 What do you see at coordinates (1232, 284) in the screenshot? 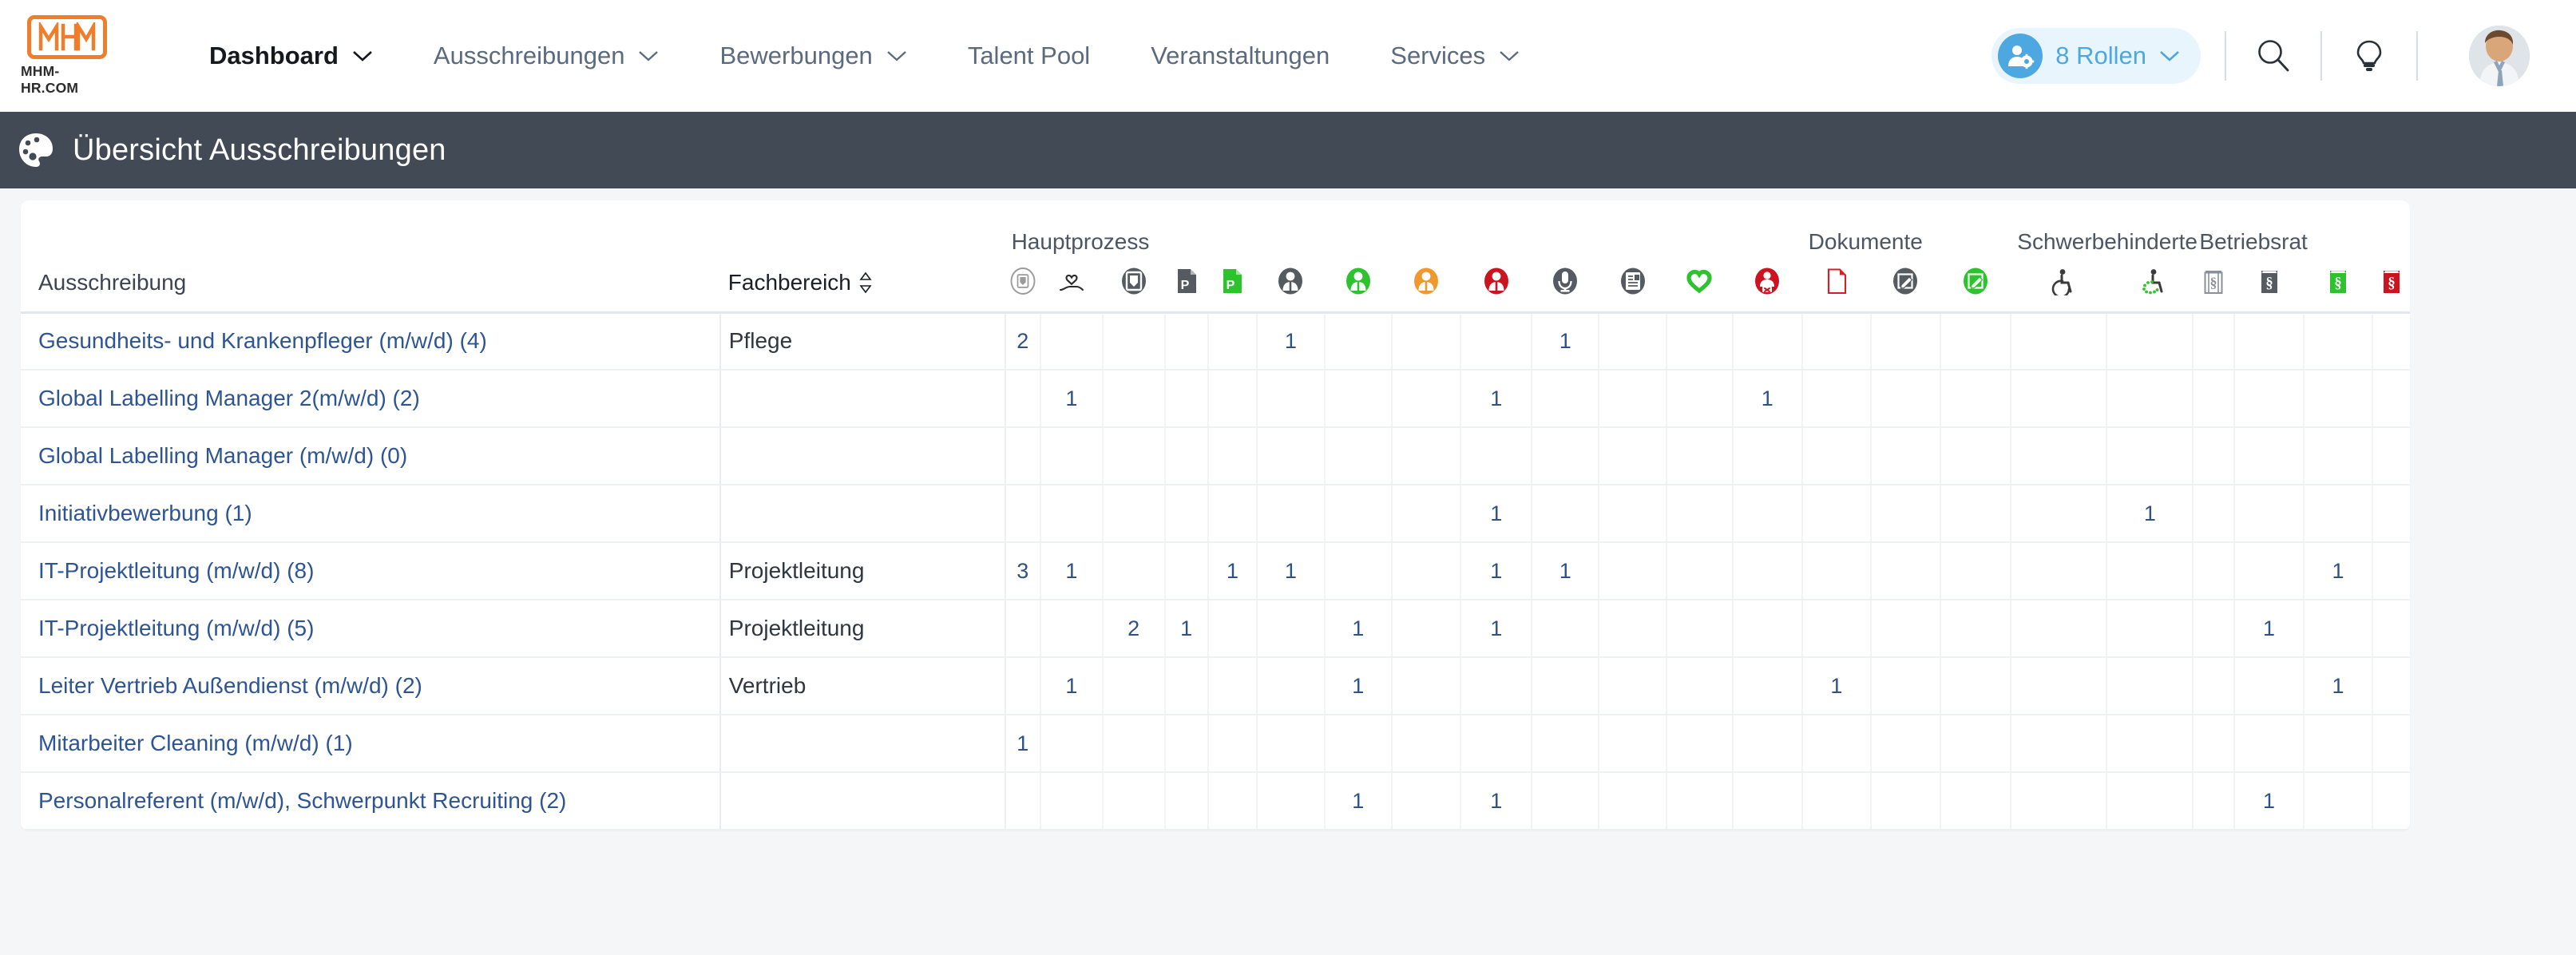
I see `column-header-icon-4: P` at bounding box center [1232, 284].